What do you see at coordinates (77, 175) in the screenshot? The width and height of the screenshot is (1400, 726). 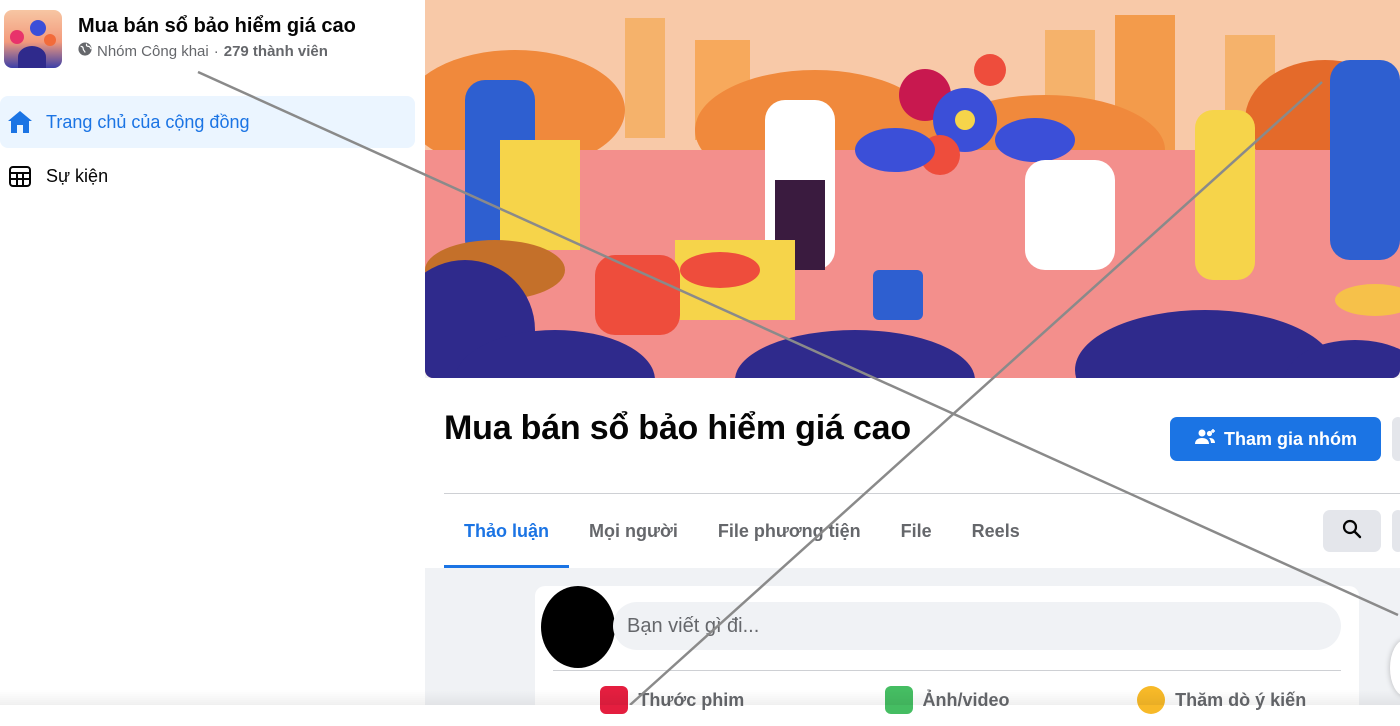 I see `sidebar-item-label: Sự kiện` at bounding box center [77, 175].